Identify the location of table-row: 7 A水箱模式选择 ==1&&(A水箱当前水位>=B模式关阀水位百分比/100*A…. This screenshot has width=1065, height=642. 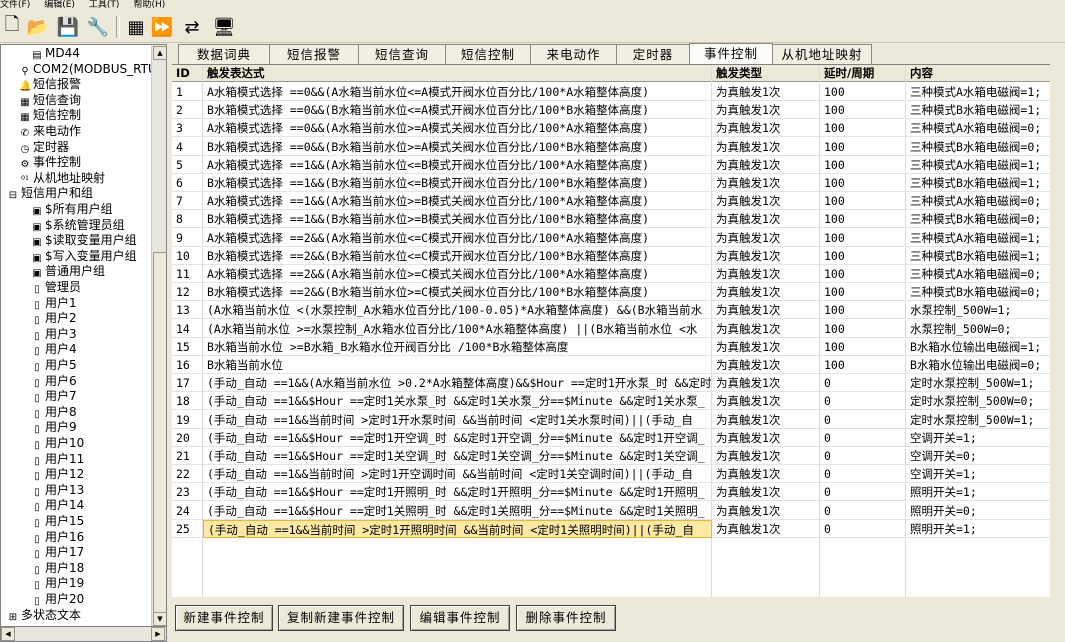
(618, 201).